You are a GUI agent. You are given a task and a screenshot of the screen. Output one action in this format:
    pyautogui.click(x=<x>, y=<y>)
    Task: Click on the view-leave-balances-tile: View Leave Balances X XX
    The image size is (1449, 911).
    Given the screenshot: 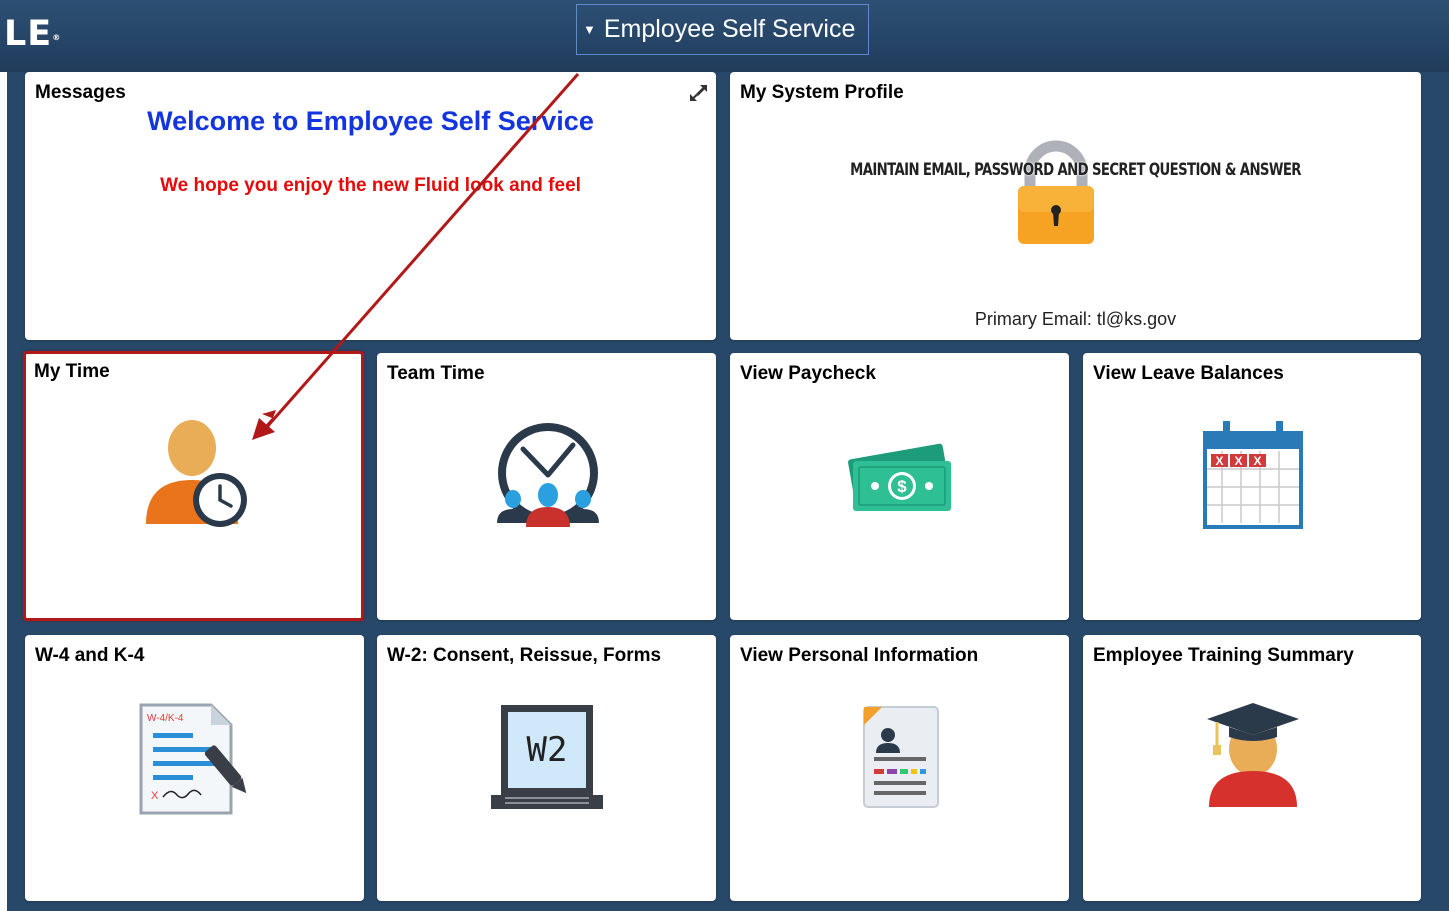 What is the action you would take?
    pyautogui.click(x=1252, y=486)
    